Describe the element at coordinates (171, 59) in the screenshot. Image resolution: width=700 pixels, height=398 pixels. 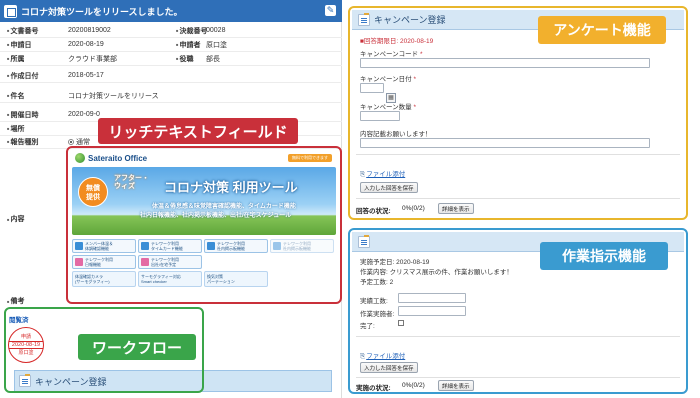
I see `field-row: 所属 クラウド事業部 役職 部長` at that location.